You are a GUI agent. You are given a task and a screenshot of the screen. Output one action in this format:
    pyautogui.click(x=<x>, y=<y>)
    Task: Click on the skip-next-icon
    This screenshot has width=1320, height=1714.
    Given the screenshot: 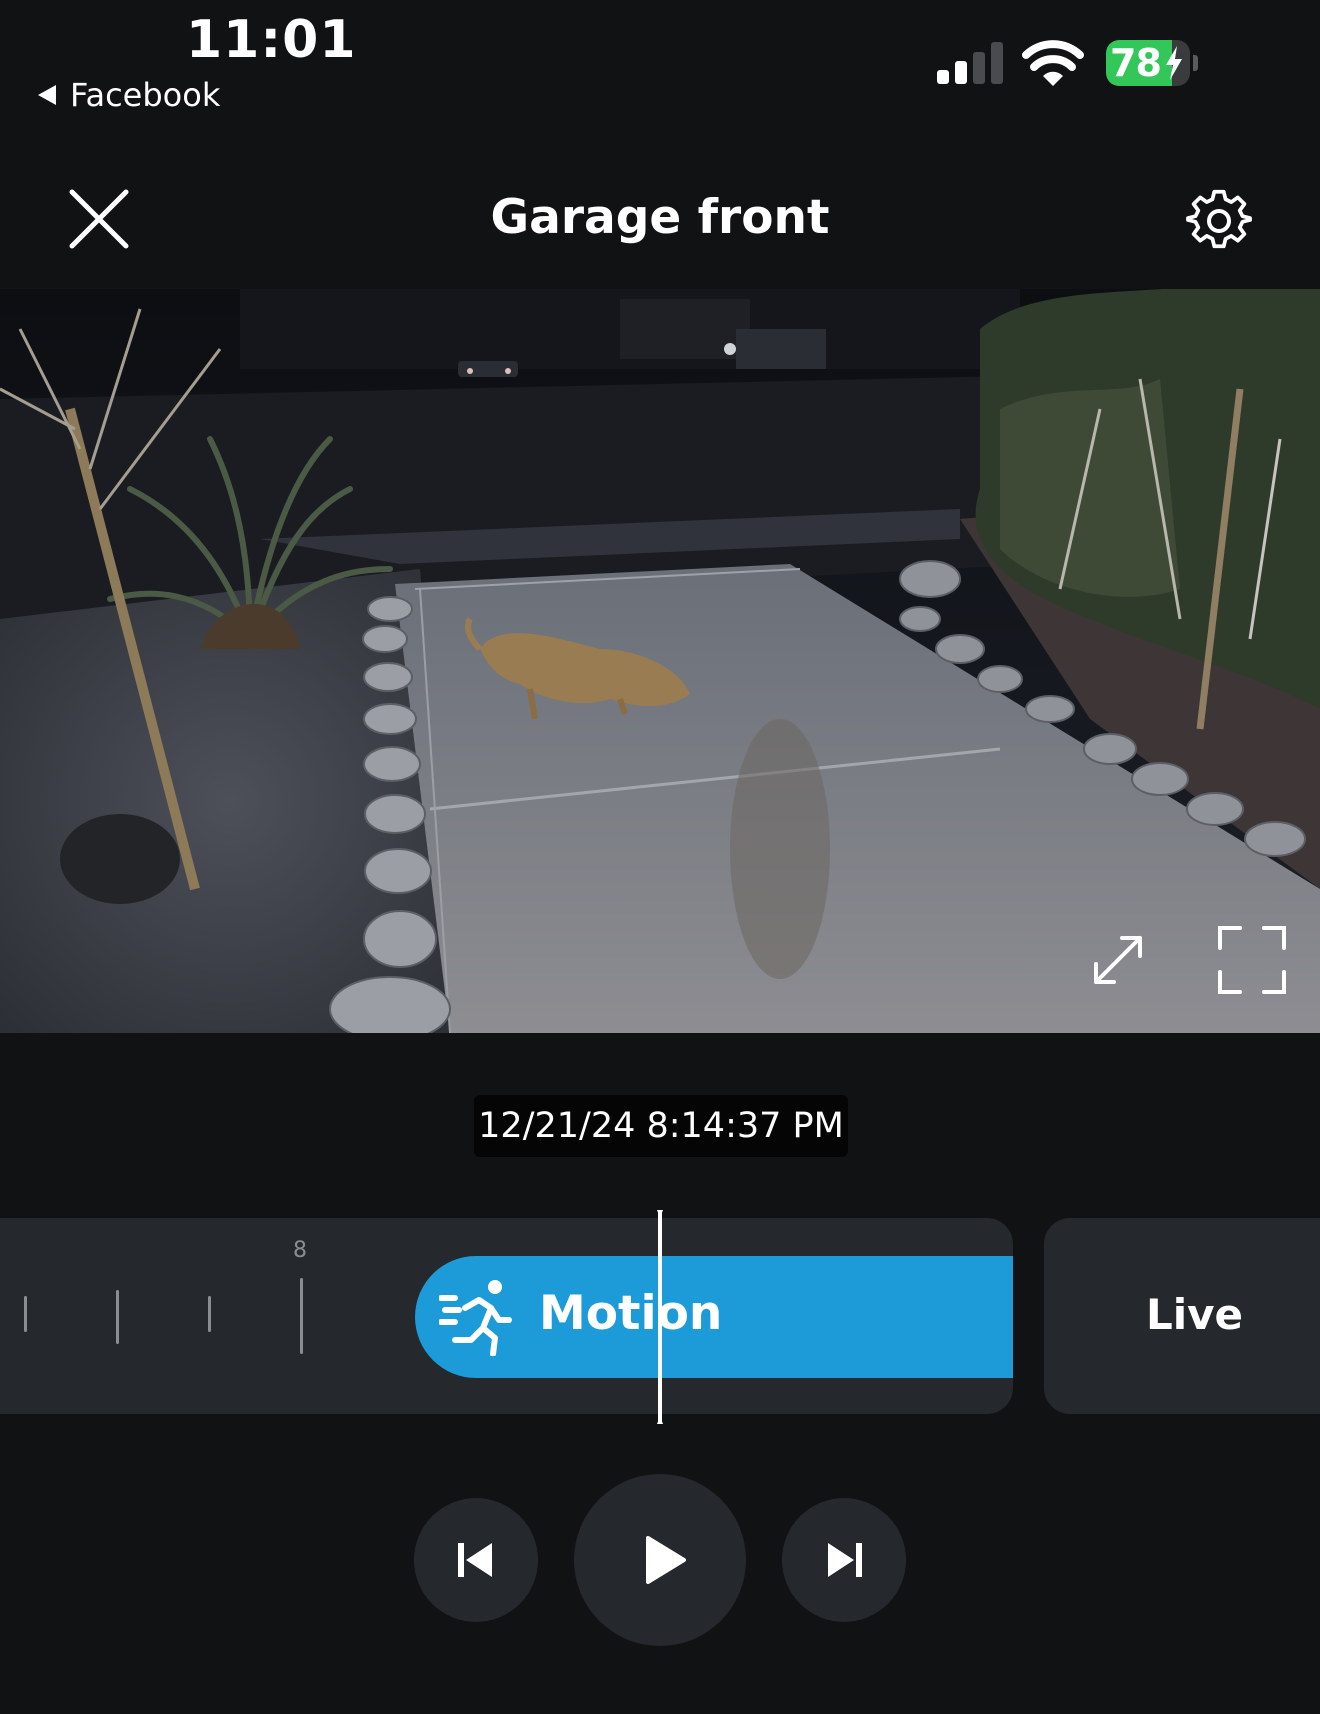 What is the action you would take?
    pyautogui.click(x=845, y=1560)
    